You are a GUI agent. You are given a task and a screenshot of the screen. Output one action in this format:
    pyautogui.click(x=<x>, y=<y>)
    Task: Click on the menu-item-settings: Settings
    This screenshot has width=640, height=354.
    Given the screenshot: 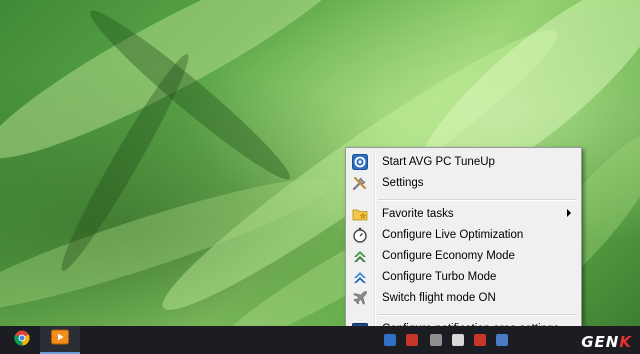 What is the action you would take?
    pyautogui.click(x=463, y=182)
    